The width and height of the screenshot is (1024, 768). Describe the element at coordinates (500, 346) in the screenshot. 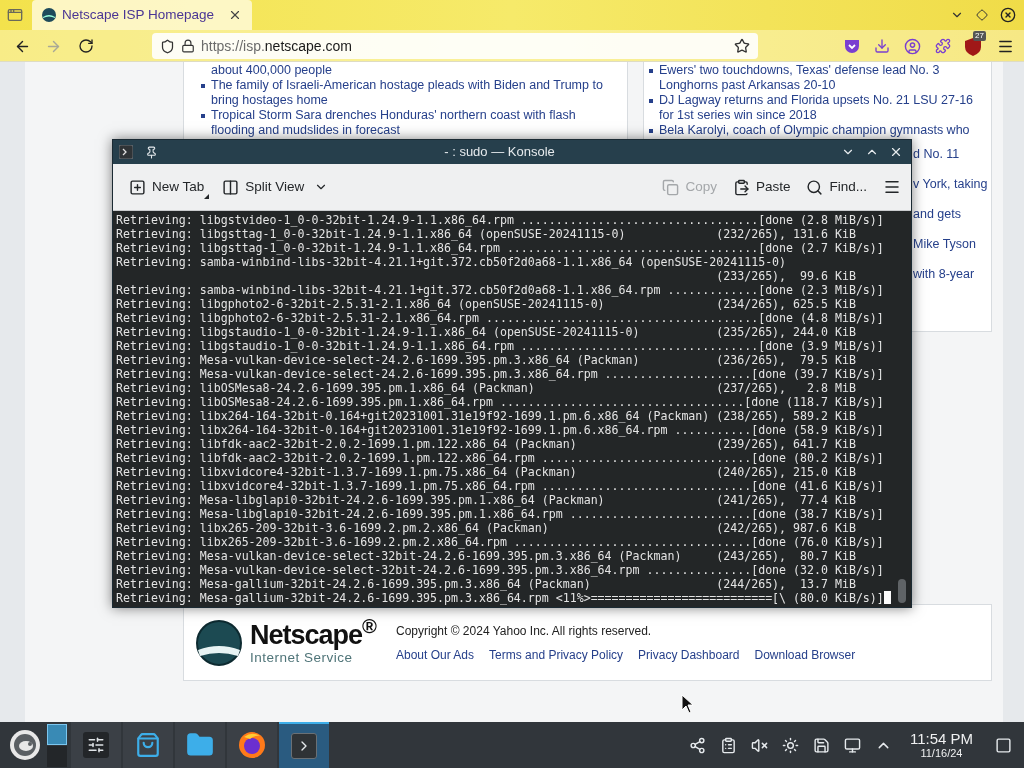

I see `terminal-line: Retrieving: libgstaudio-1_0-0-32bit-1.24.9-1.1.x86_64.rpm ..................................[done (3.9 MiB/s)]` at that location.